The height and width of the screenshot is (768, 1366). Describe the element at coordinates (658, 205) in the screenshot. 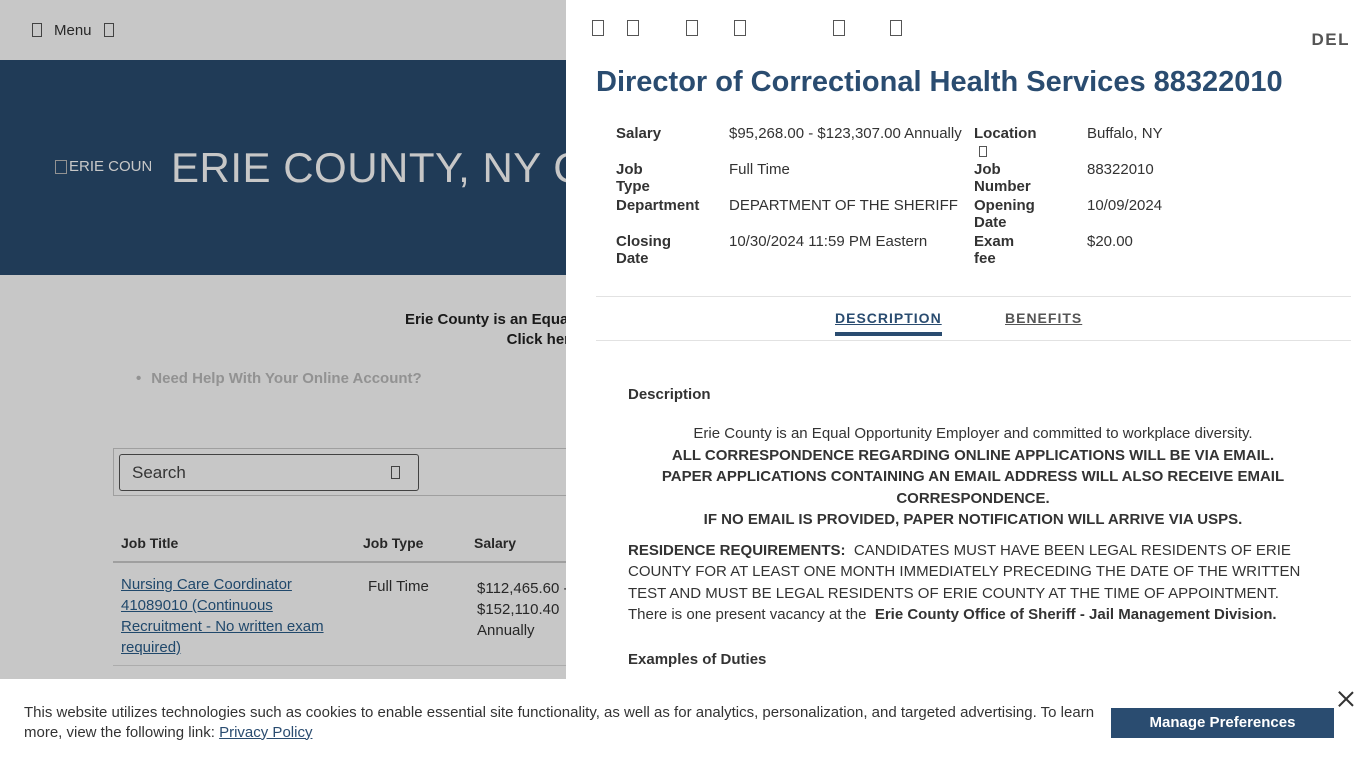

I see `department-label: Department` at that location.